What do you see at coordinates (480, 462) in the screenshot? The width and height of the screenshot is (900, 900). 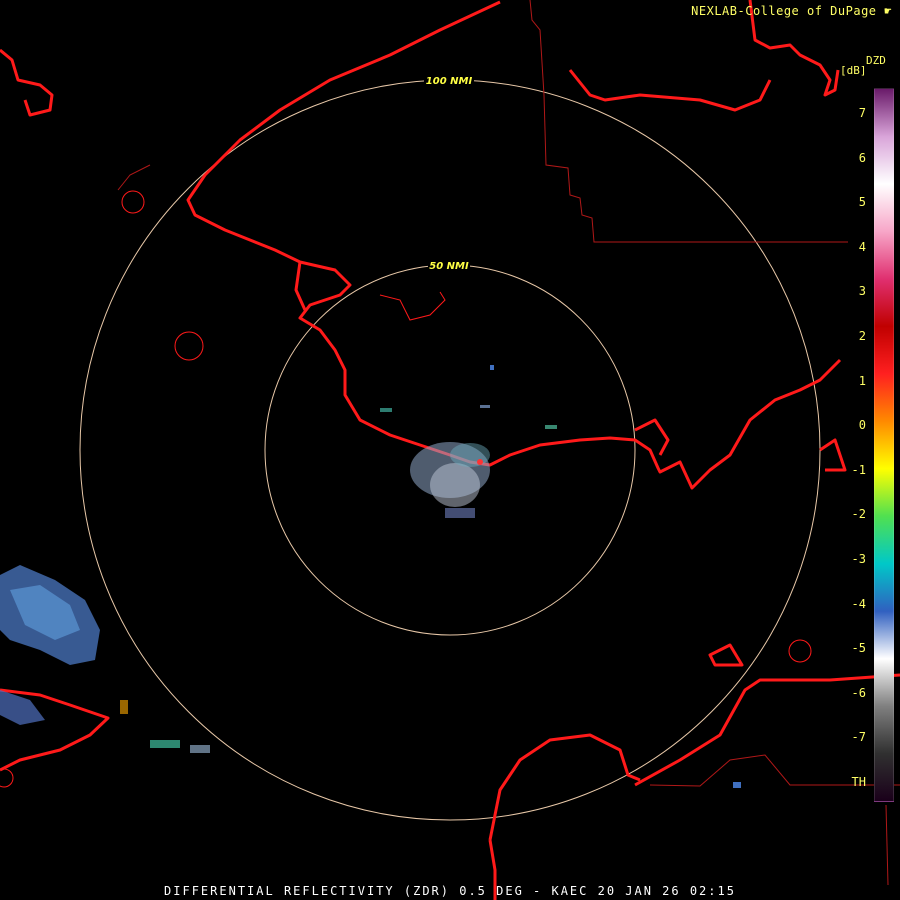 I see `radar-station-marker` at bounding box center [480, 462].